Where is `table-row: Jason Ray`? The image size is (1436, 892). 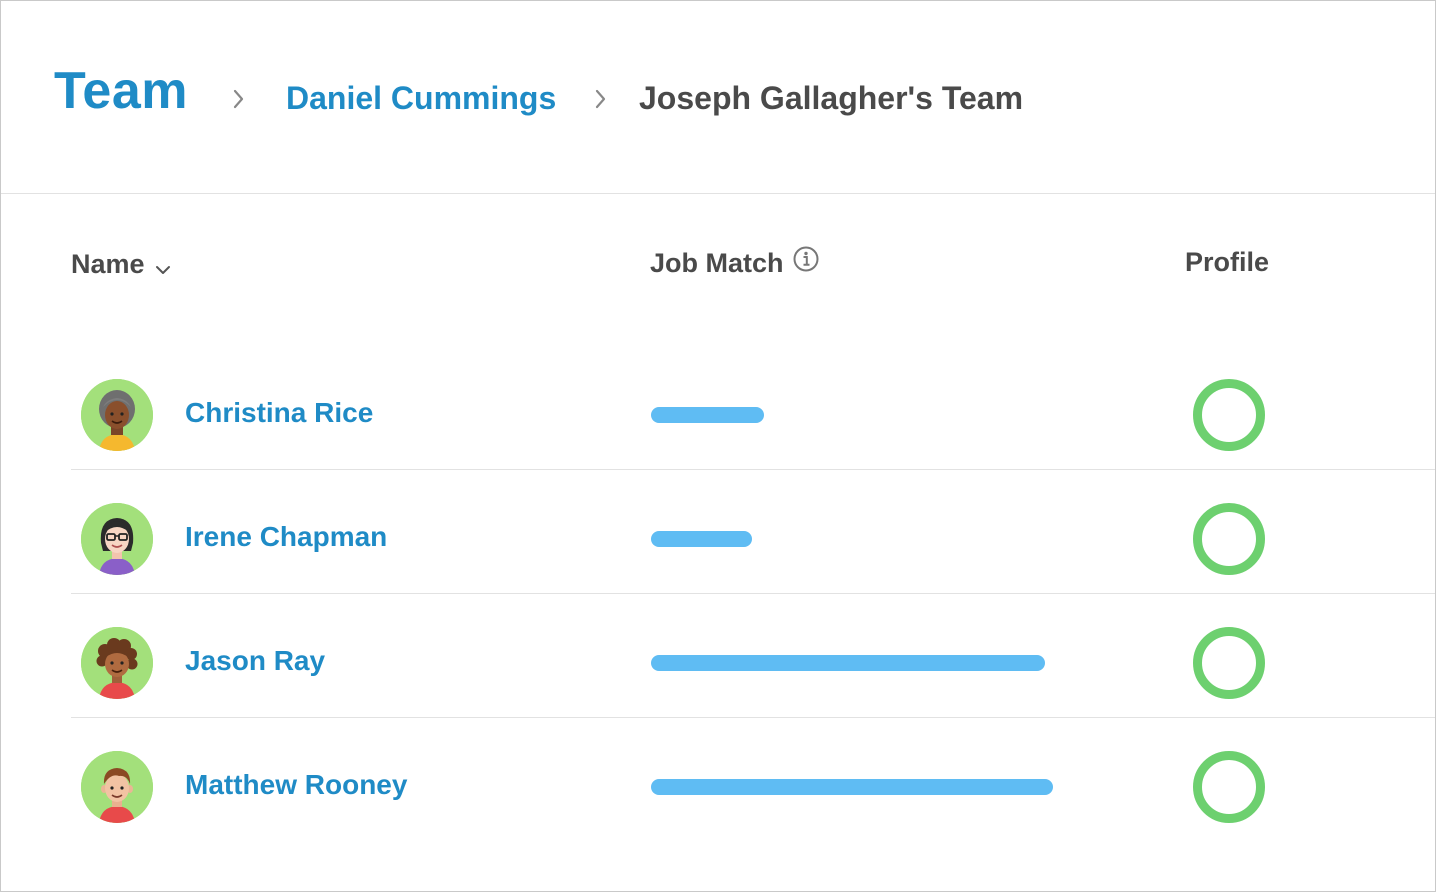
table-row: Jason Ray is located at coordinates (753, 655).